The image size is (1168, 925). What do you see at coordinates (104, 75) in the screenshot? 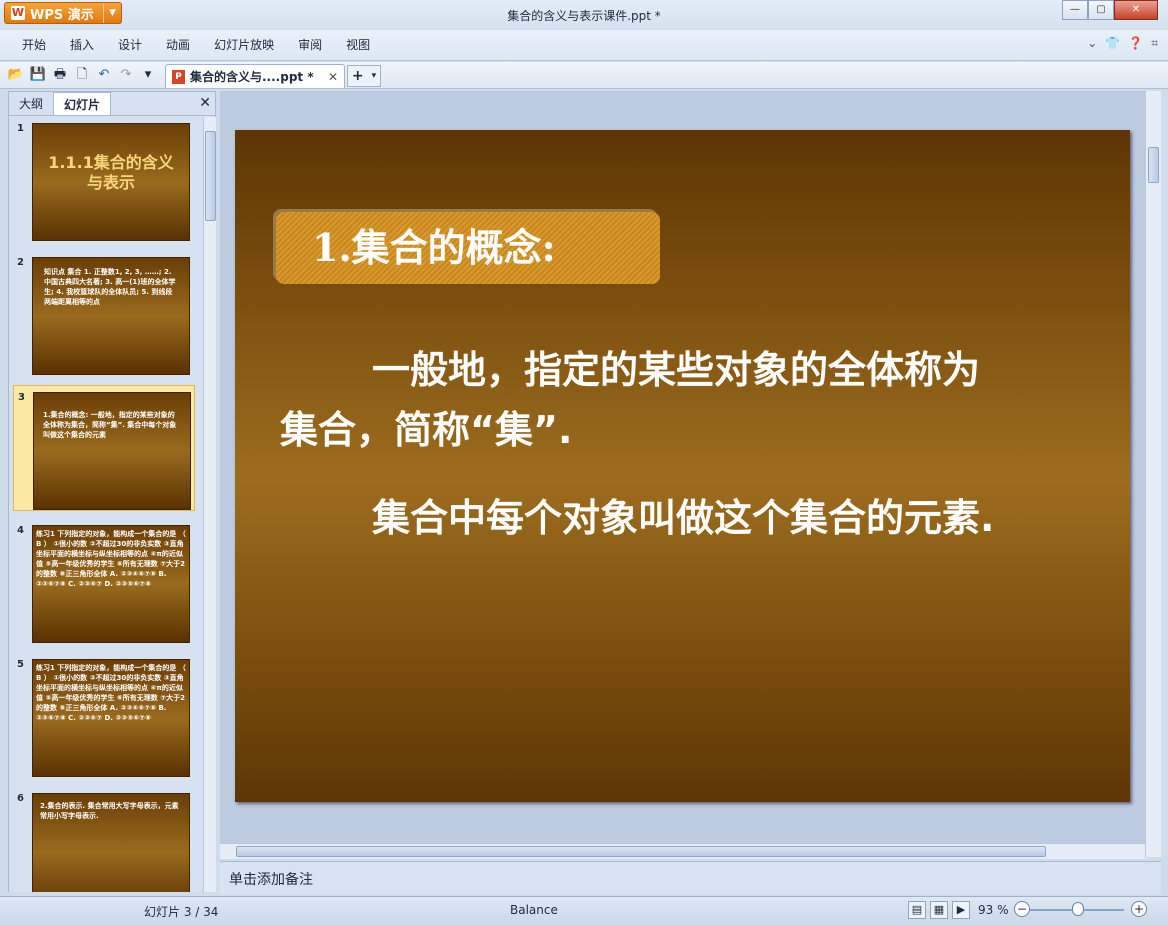
I see `undo-icon: ↶` at bounding box center [104, 75].